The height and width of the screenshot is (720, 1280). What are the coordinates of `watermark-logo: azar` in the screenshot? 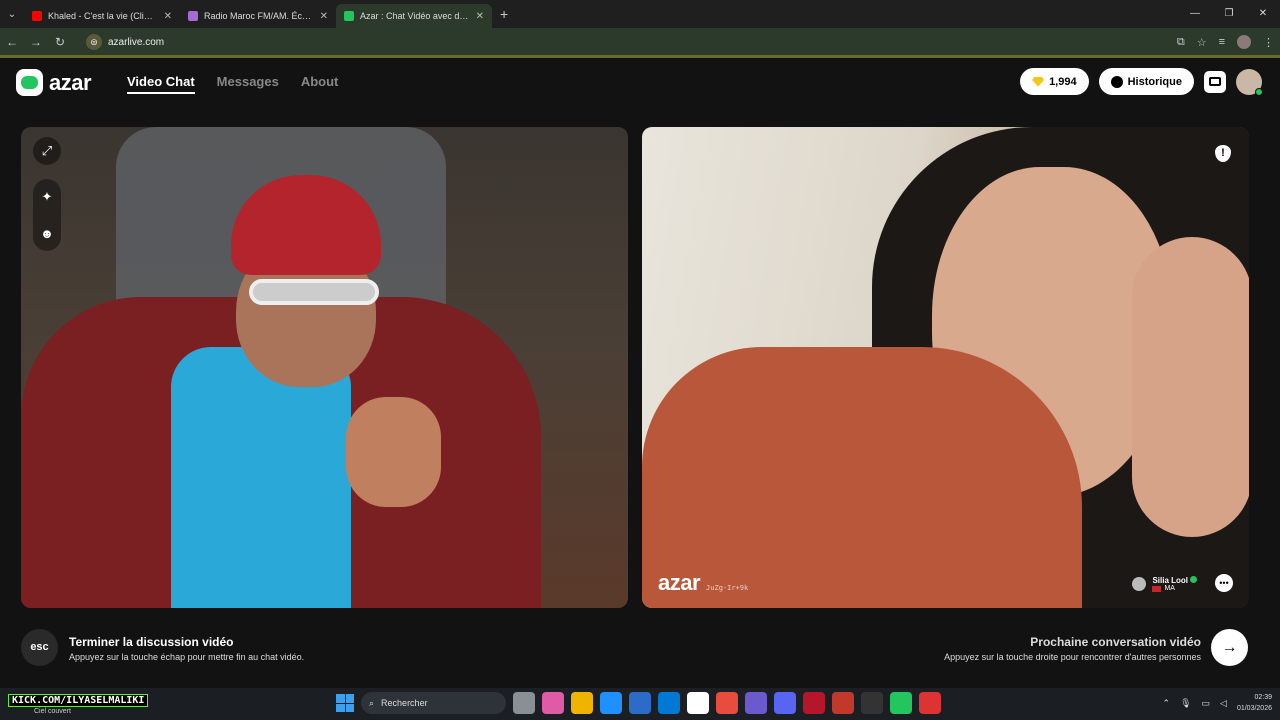 It's located at (679, 582).